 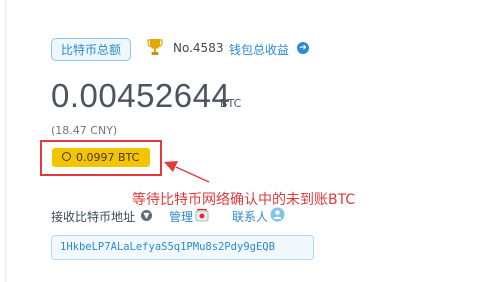 I want to click on manage-link: 管理, so click(x=181, y=216).